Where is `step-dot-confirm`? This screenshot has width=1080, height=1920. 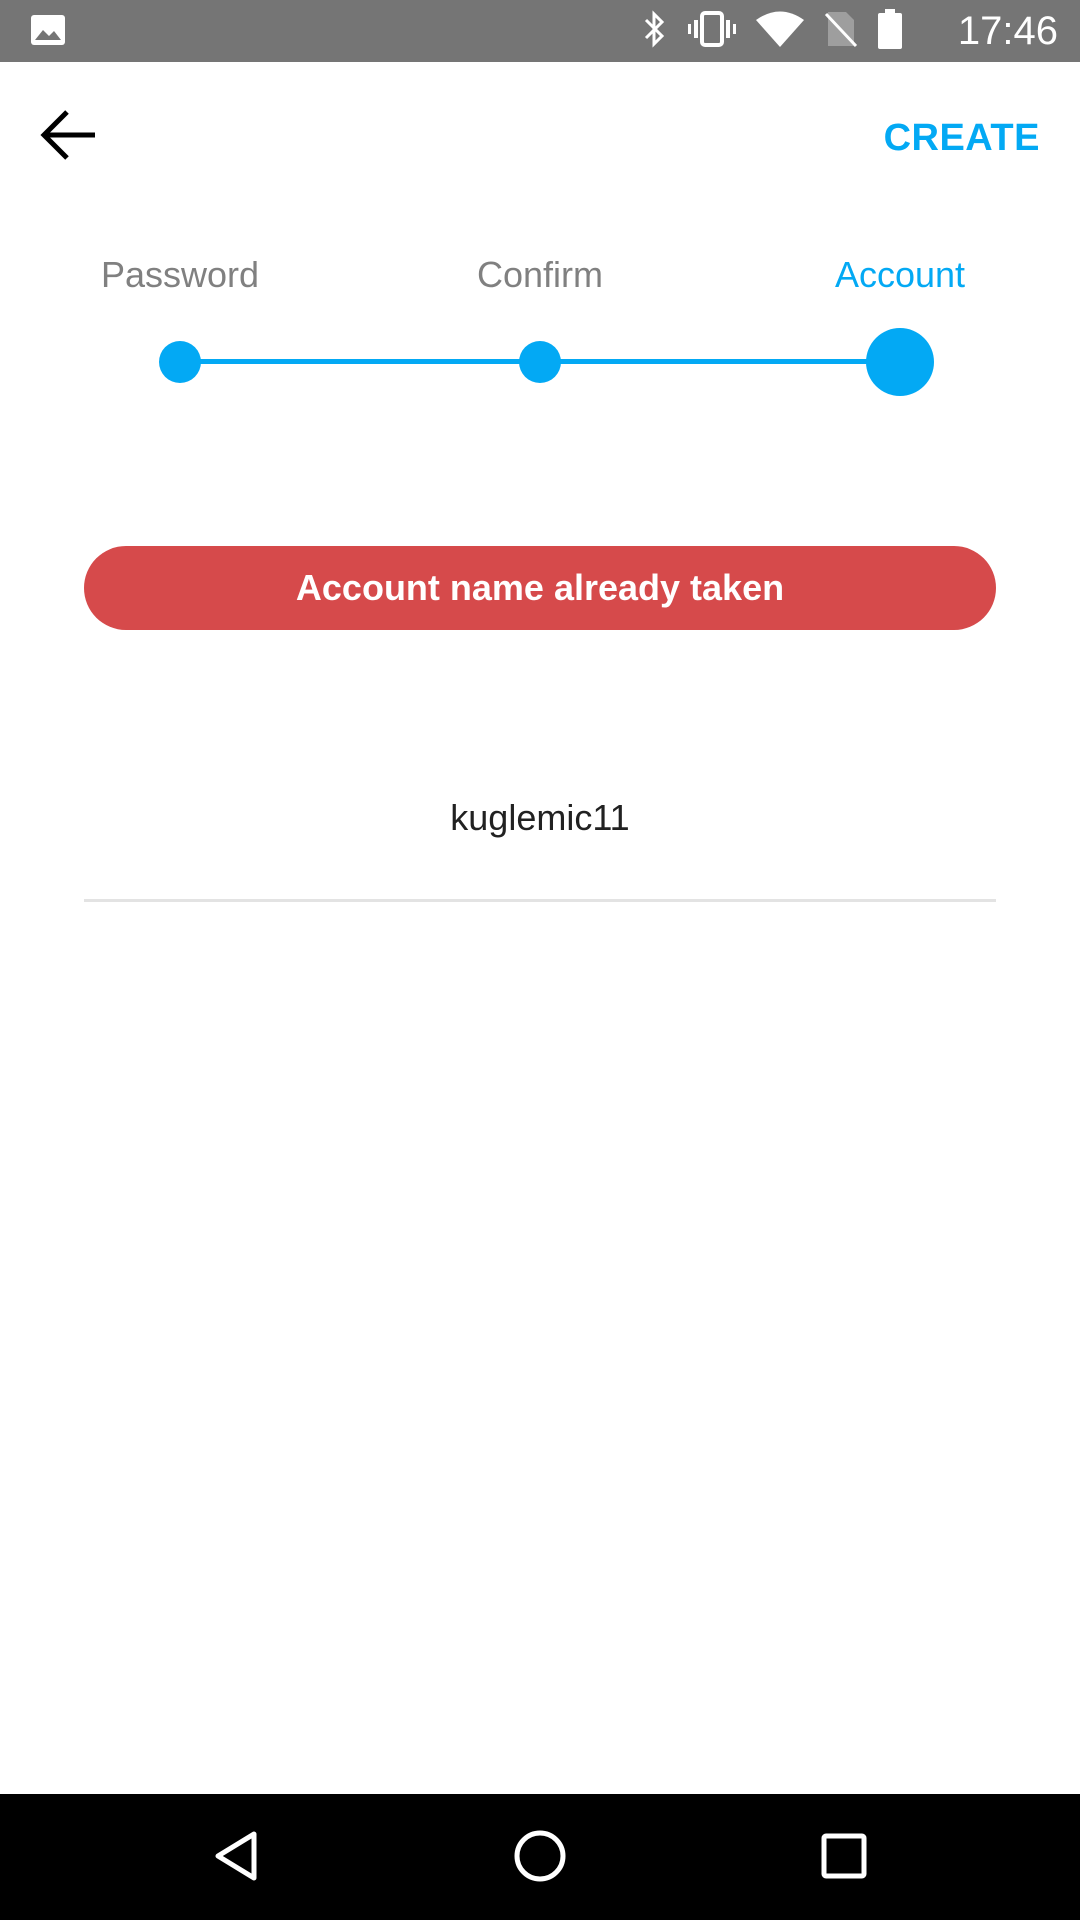 step-dot-confirm is located at coordinates (540, 362).